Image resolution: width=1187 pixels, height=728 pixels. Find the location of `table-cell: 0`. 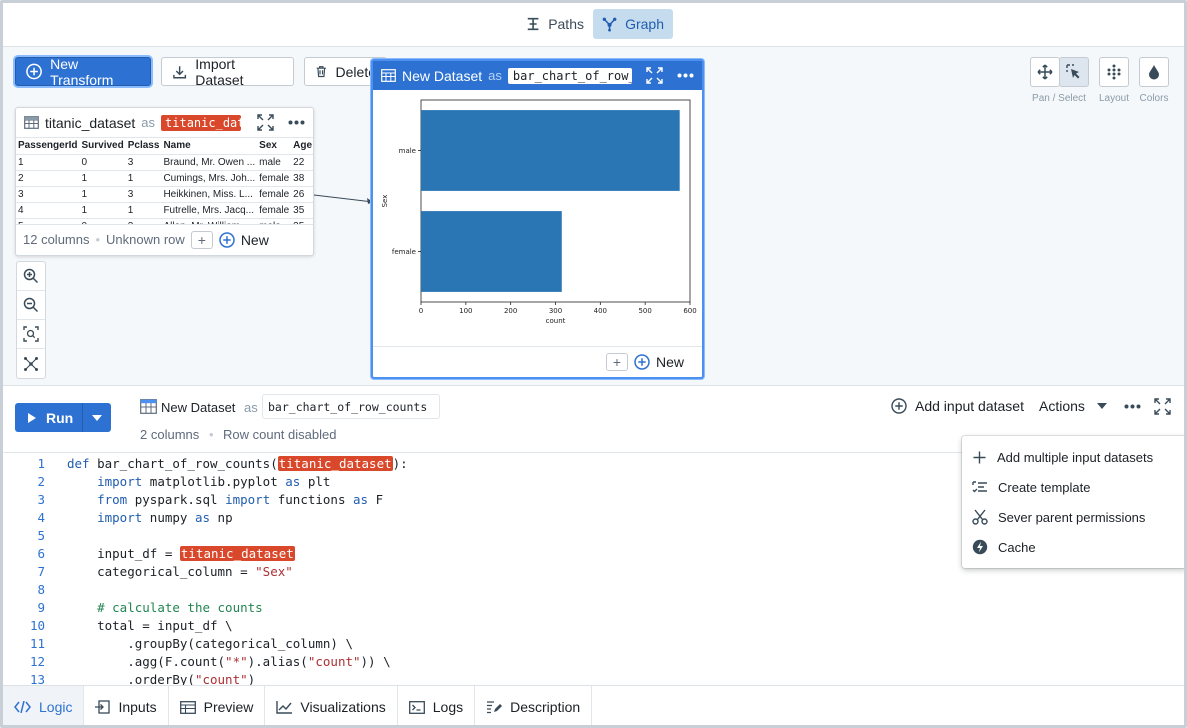

table-cell: 0 is located at coordinates (102, 162).